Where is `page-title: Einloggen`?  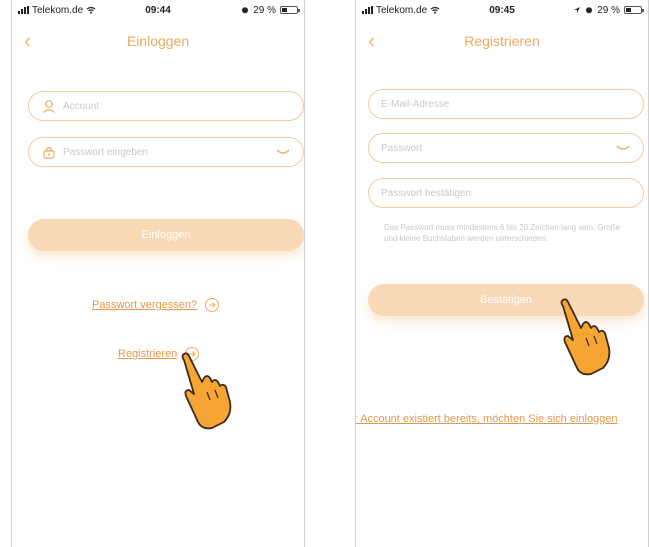 page-title: Einloggen is located at coordinates (158, 41).